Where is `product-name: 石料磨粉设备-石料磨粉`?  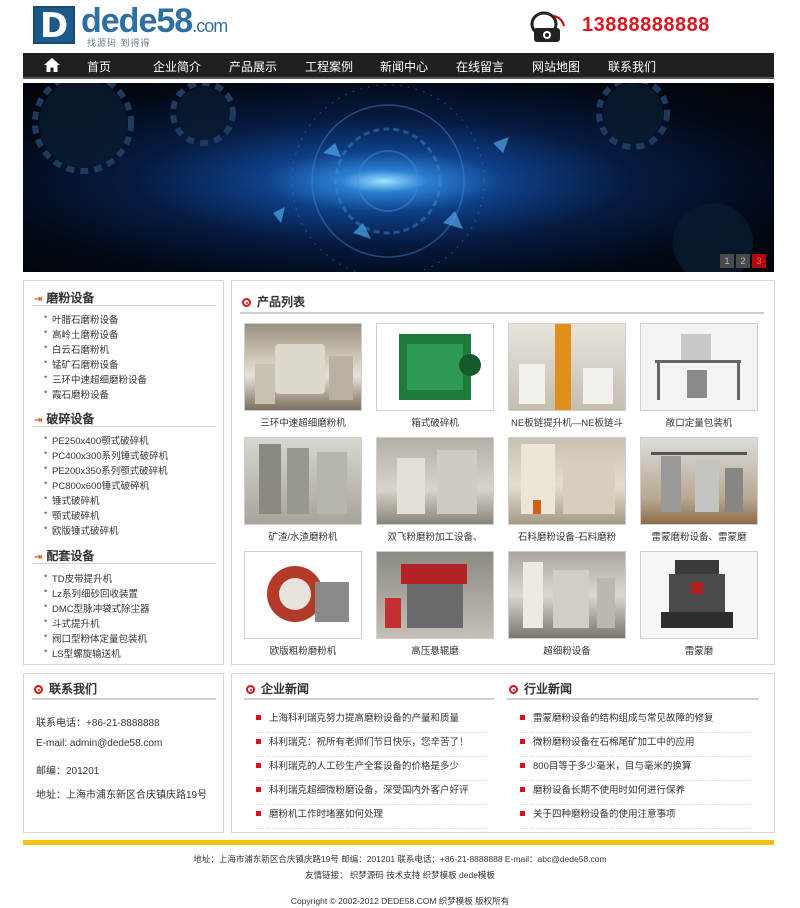
product-name: 石料磨粉设备-石料磨粉 is located at coordinates (567, 536).